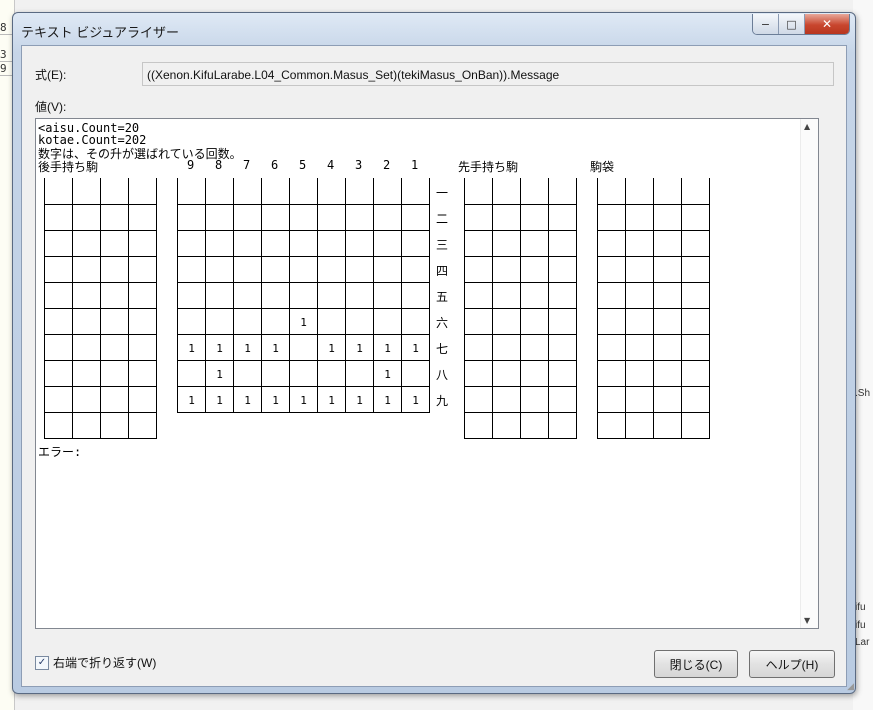  What do you see at coordinates (792, 664) in the screenshot?
I see `help-button: ヘルプ(H)` at bounding box center [792, 664].